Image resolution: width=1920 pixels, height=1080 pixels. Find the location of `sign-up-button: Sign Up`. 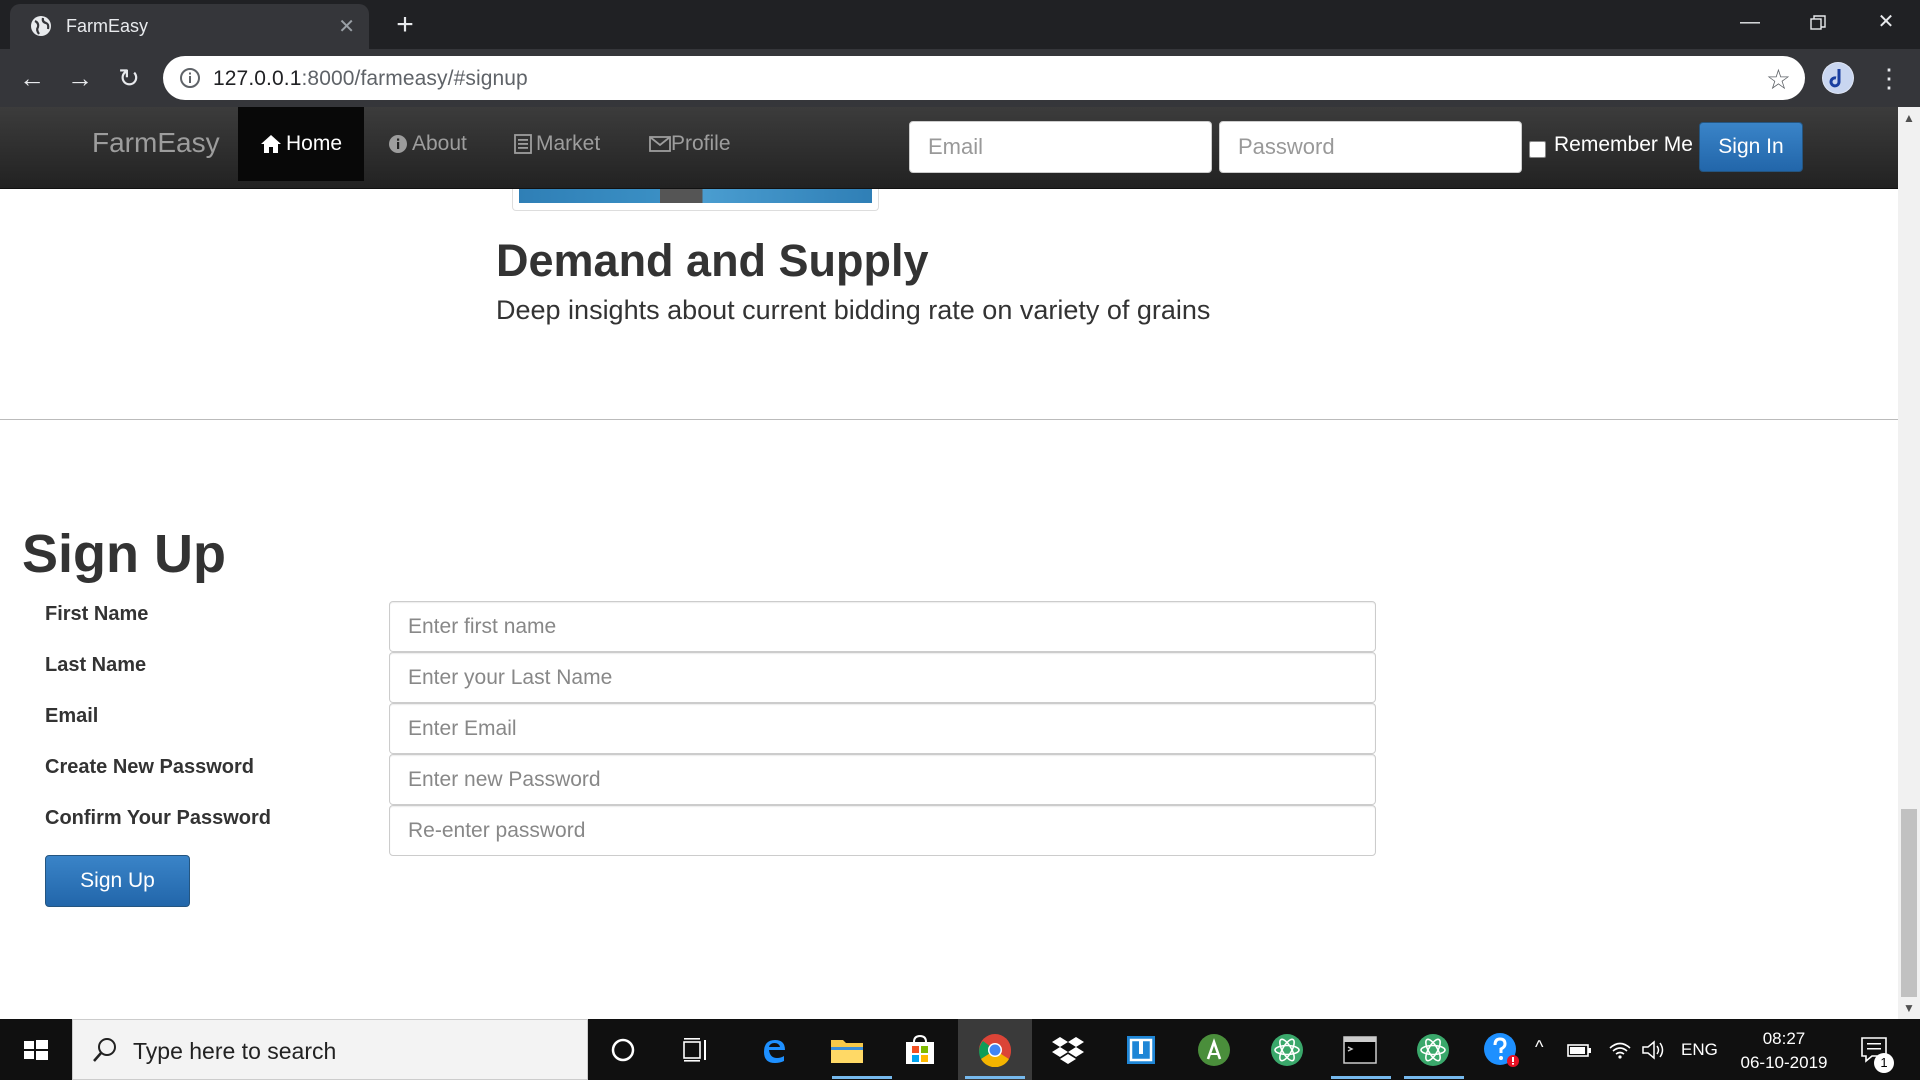

sign-up-button: Sign Up is located at coordinates (117, 881).